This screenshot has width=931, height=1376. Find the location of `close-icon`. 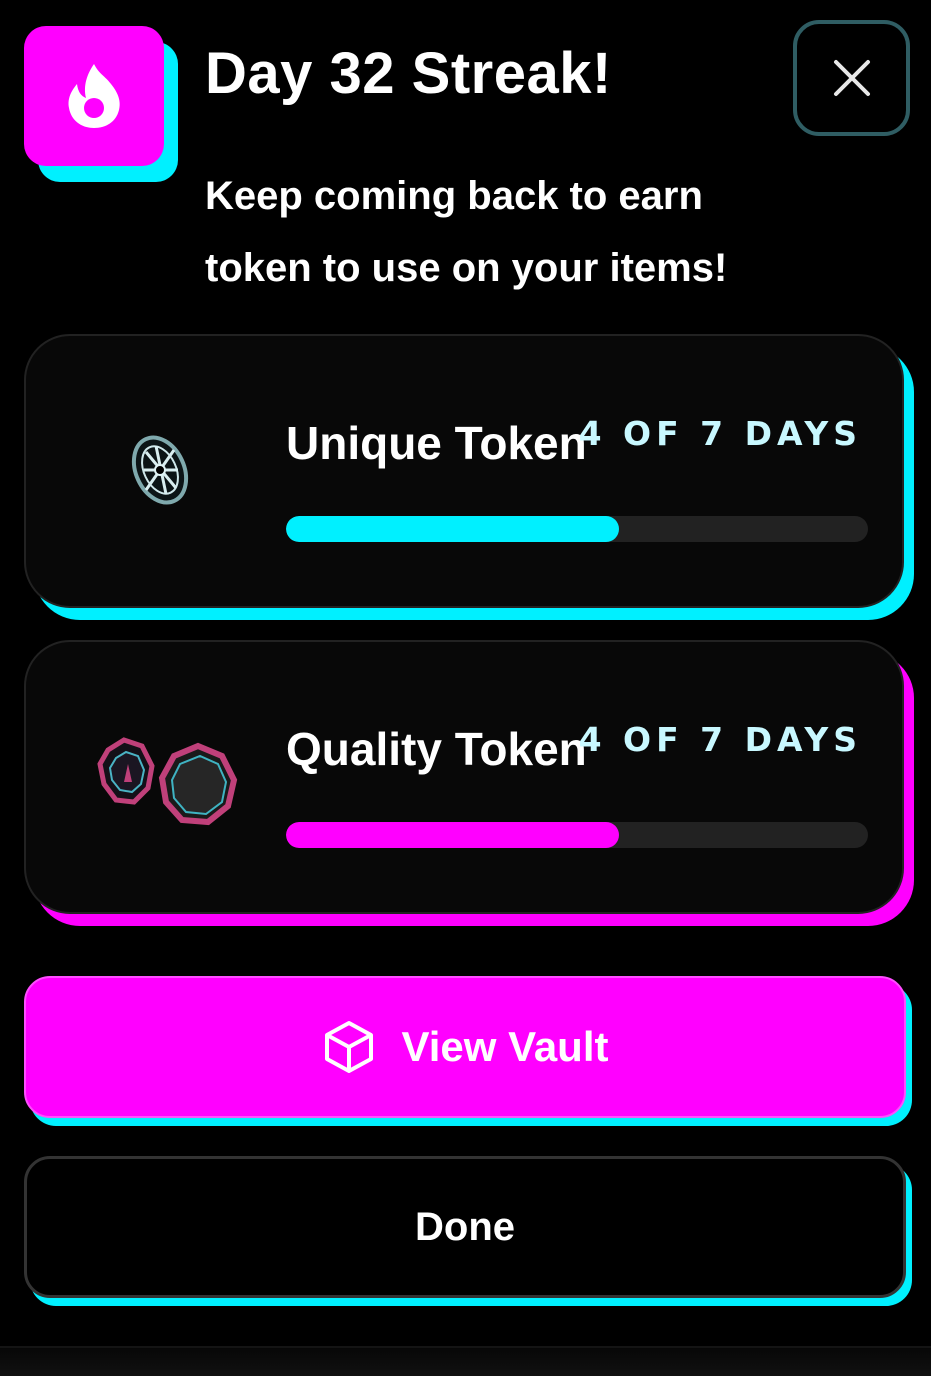

close-icon is located at coordinates (851, 78).